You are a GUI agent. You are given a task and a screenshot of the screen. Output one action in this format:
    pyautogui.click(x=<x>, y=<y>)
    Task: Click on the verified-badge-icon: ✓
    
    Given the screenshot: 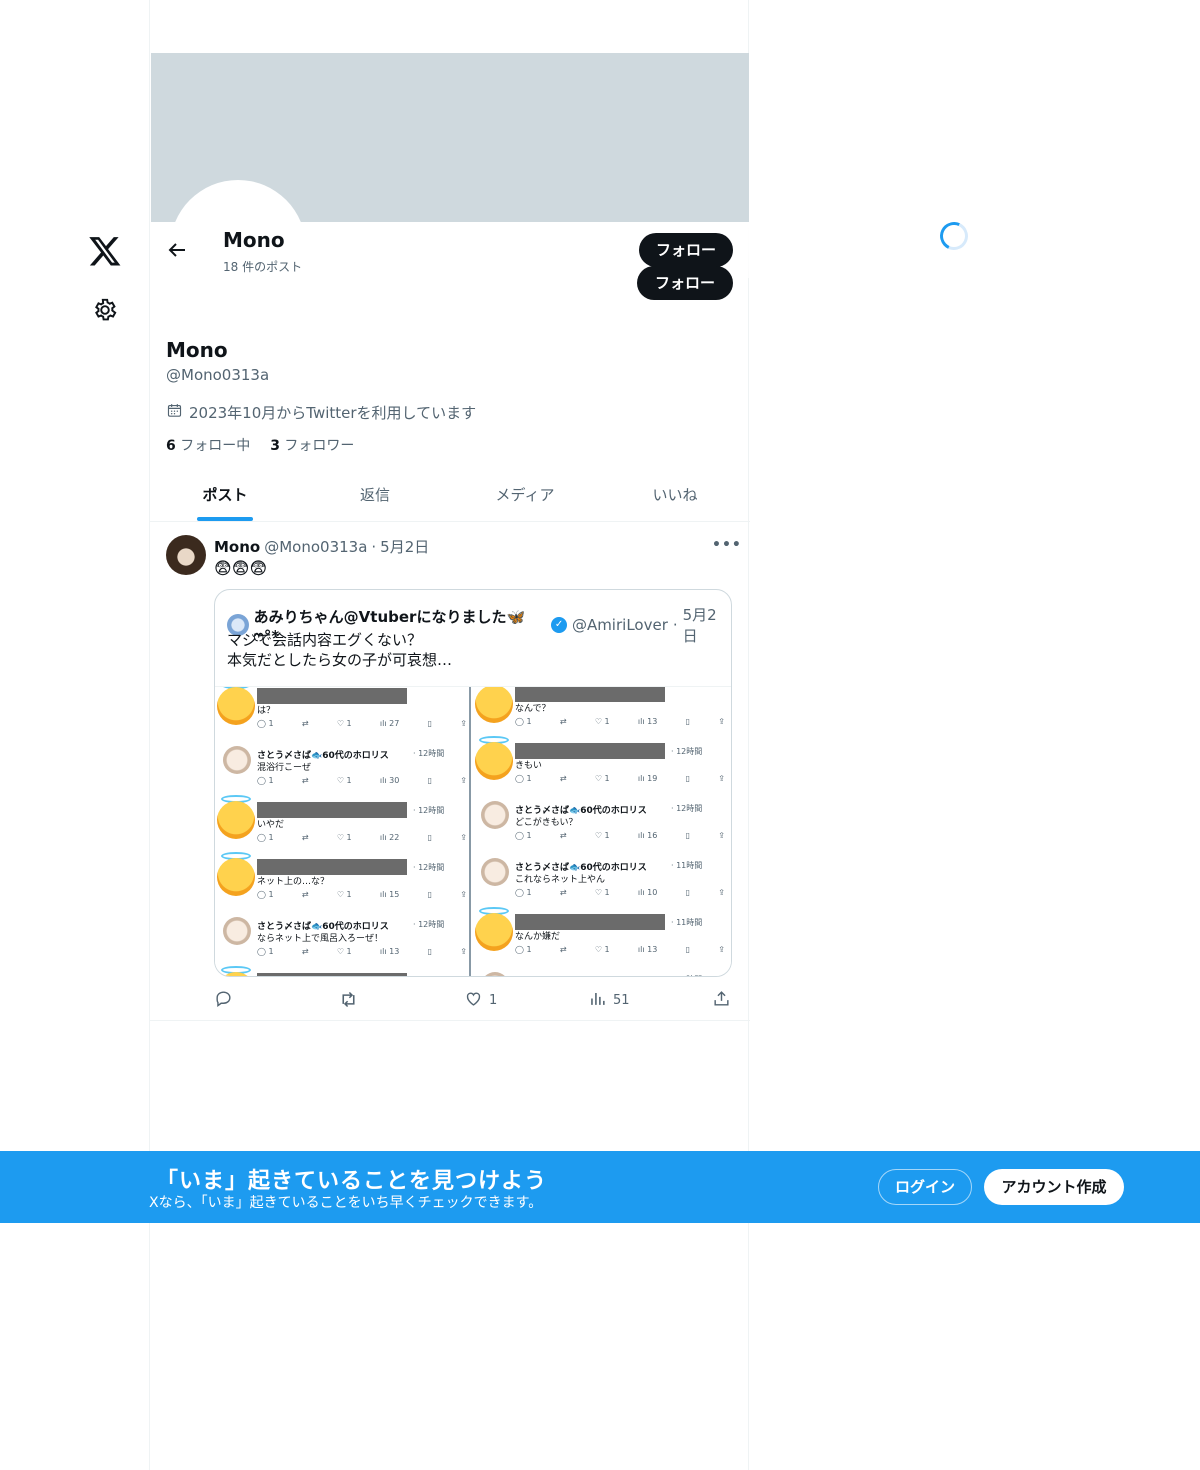 What is the action you would take?
    pyautogui.click(x=559, y=625)
    